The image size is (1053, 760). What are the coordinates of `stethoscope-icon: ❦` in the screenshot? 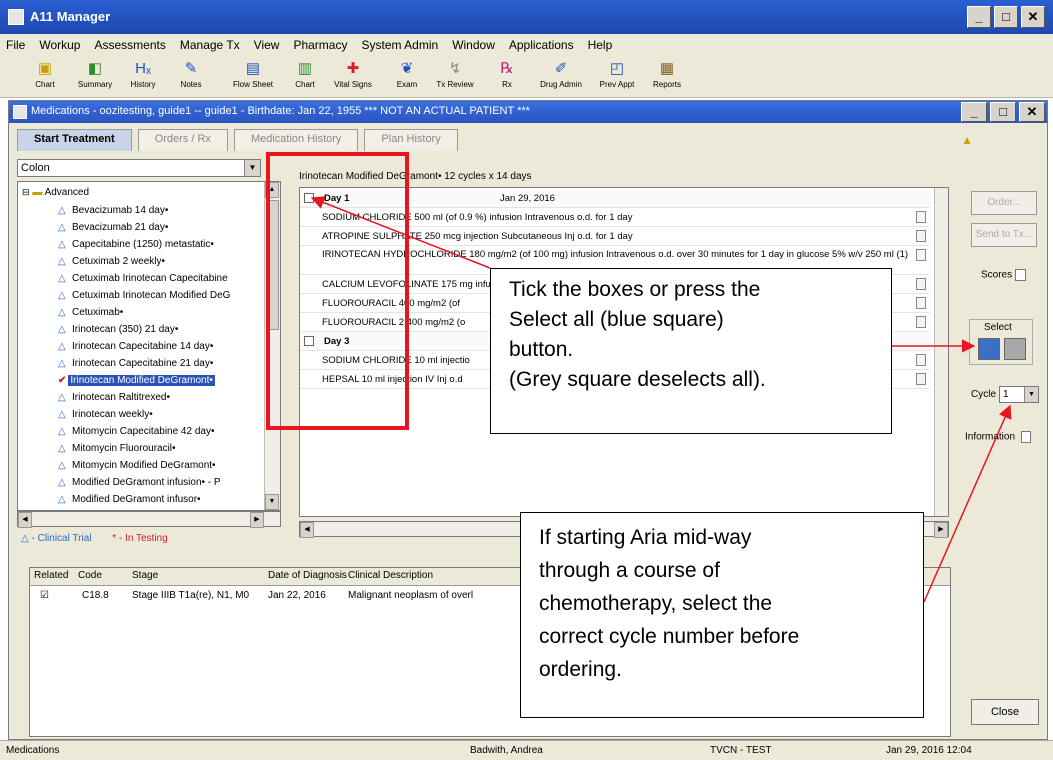 It's located at (407, 68).